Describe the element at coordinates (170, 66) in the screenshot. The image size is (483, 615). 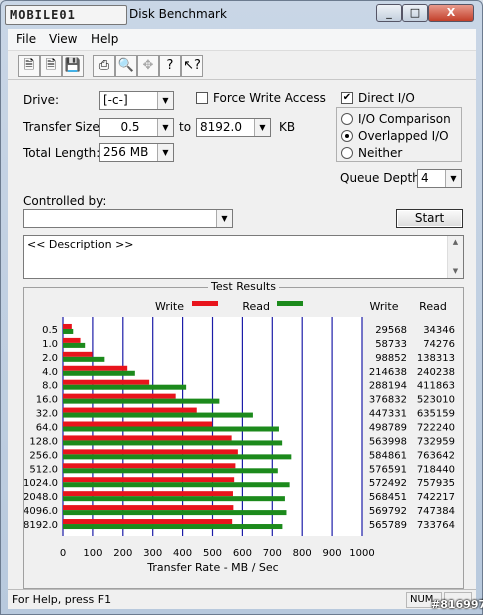
I see `help-icon: ?` at that location.